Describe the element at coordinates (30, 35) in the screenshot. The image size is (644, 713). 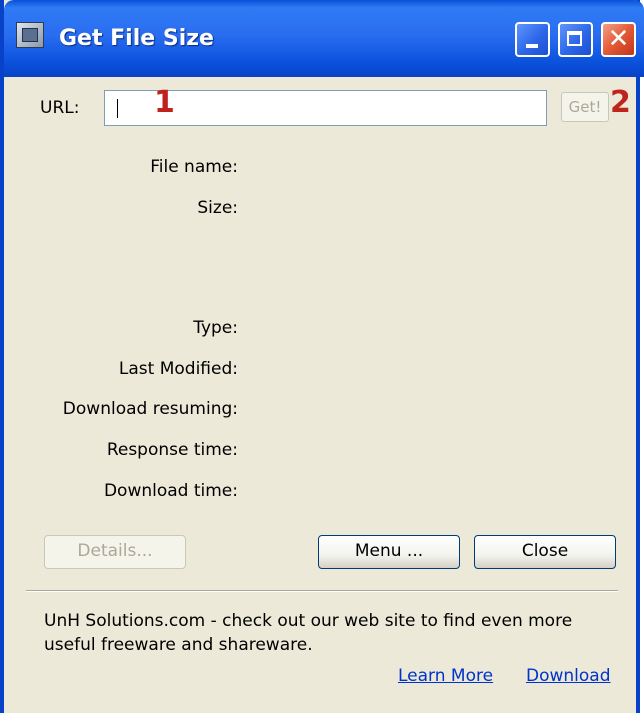
I see `app-icon` at that location.